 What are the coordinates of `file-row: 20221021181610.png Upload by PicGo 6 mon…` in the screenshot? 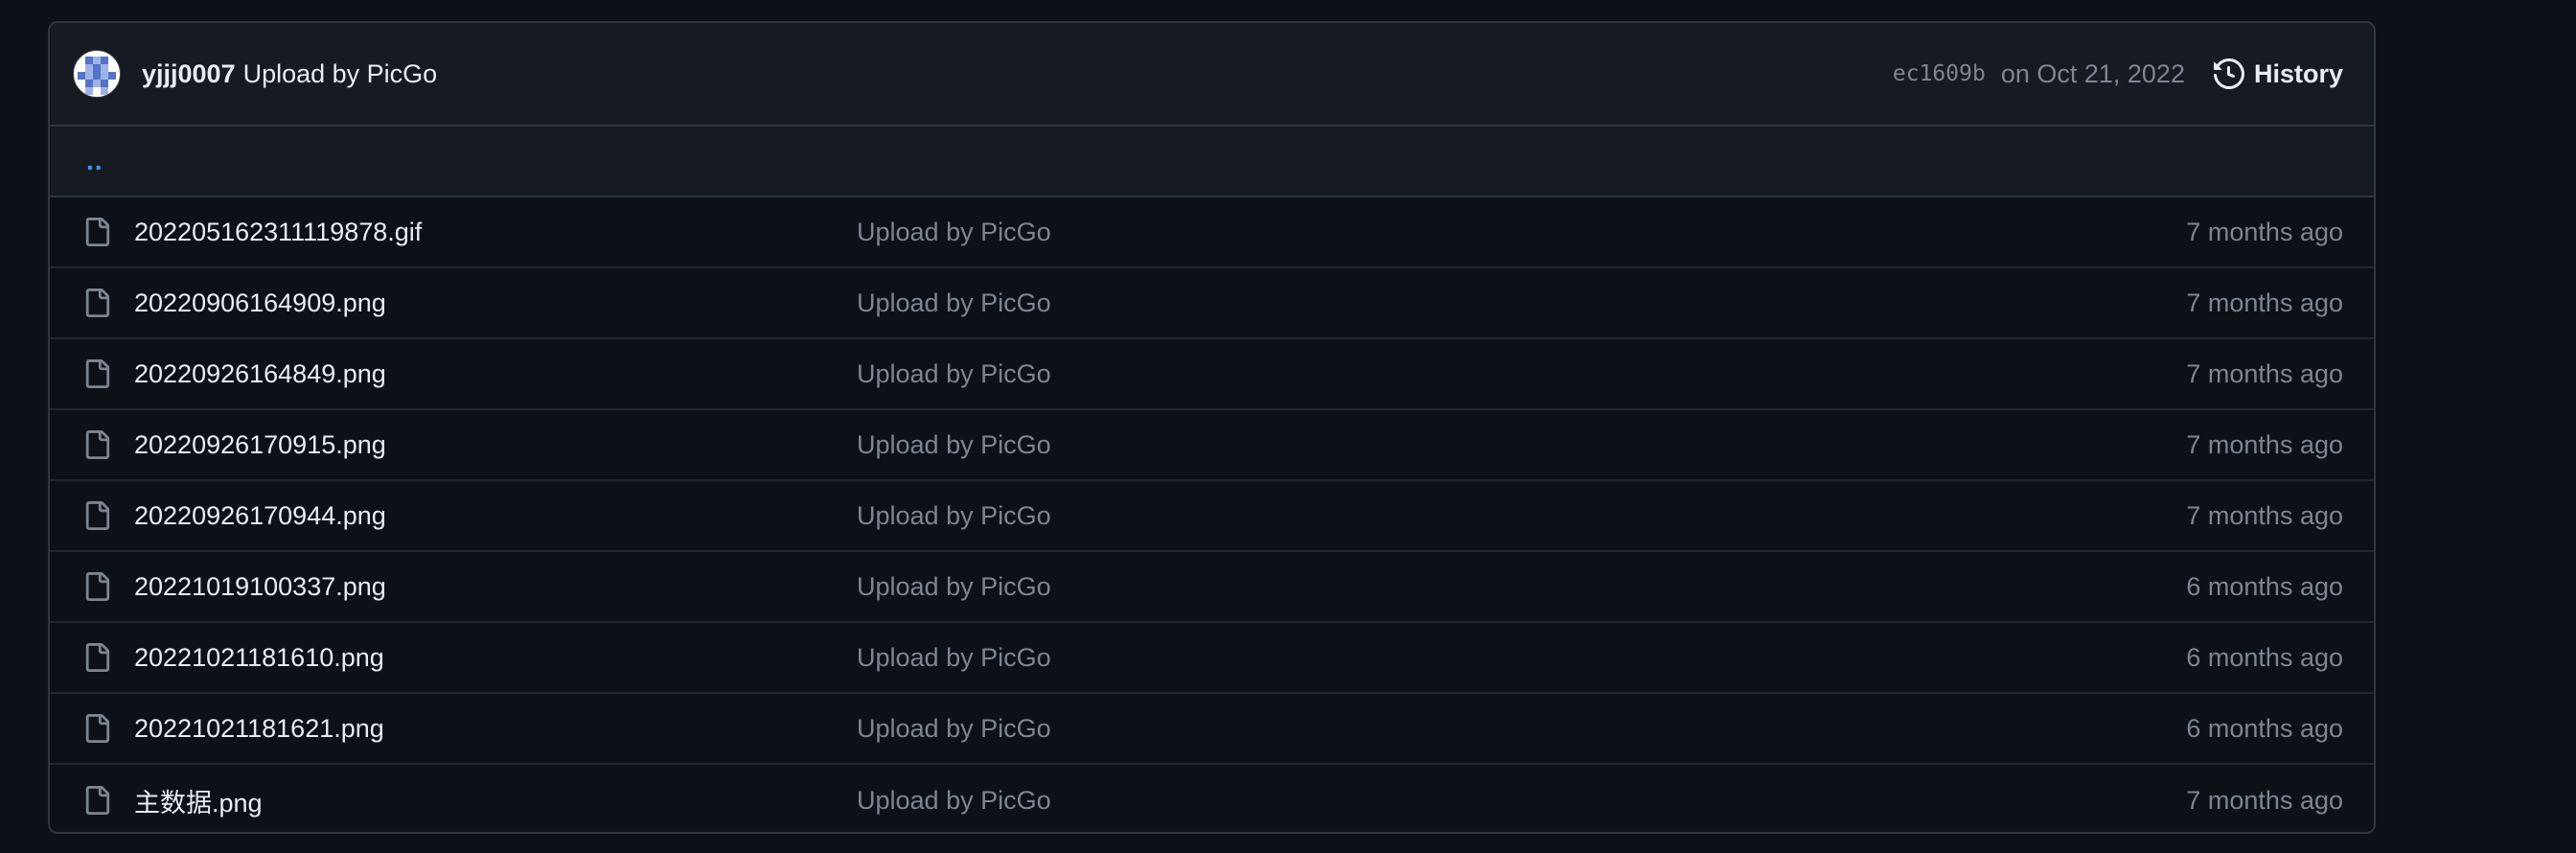 It's located at (1212, 658).